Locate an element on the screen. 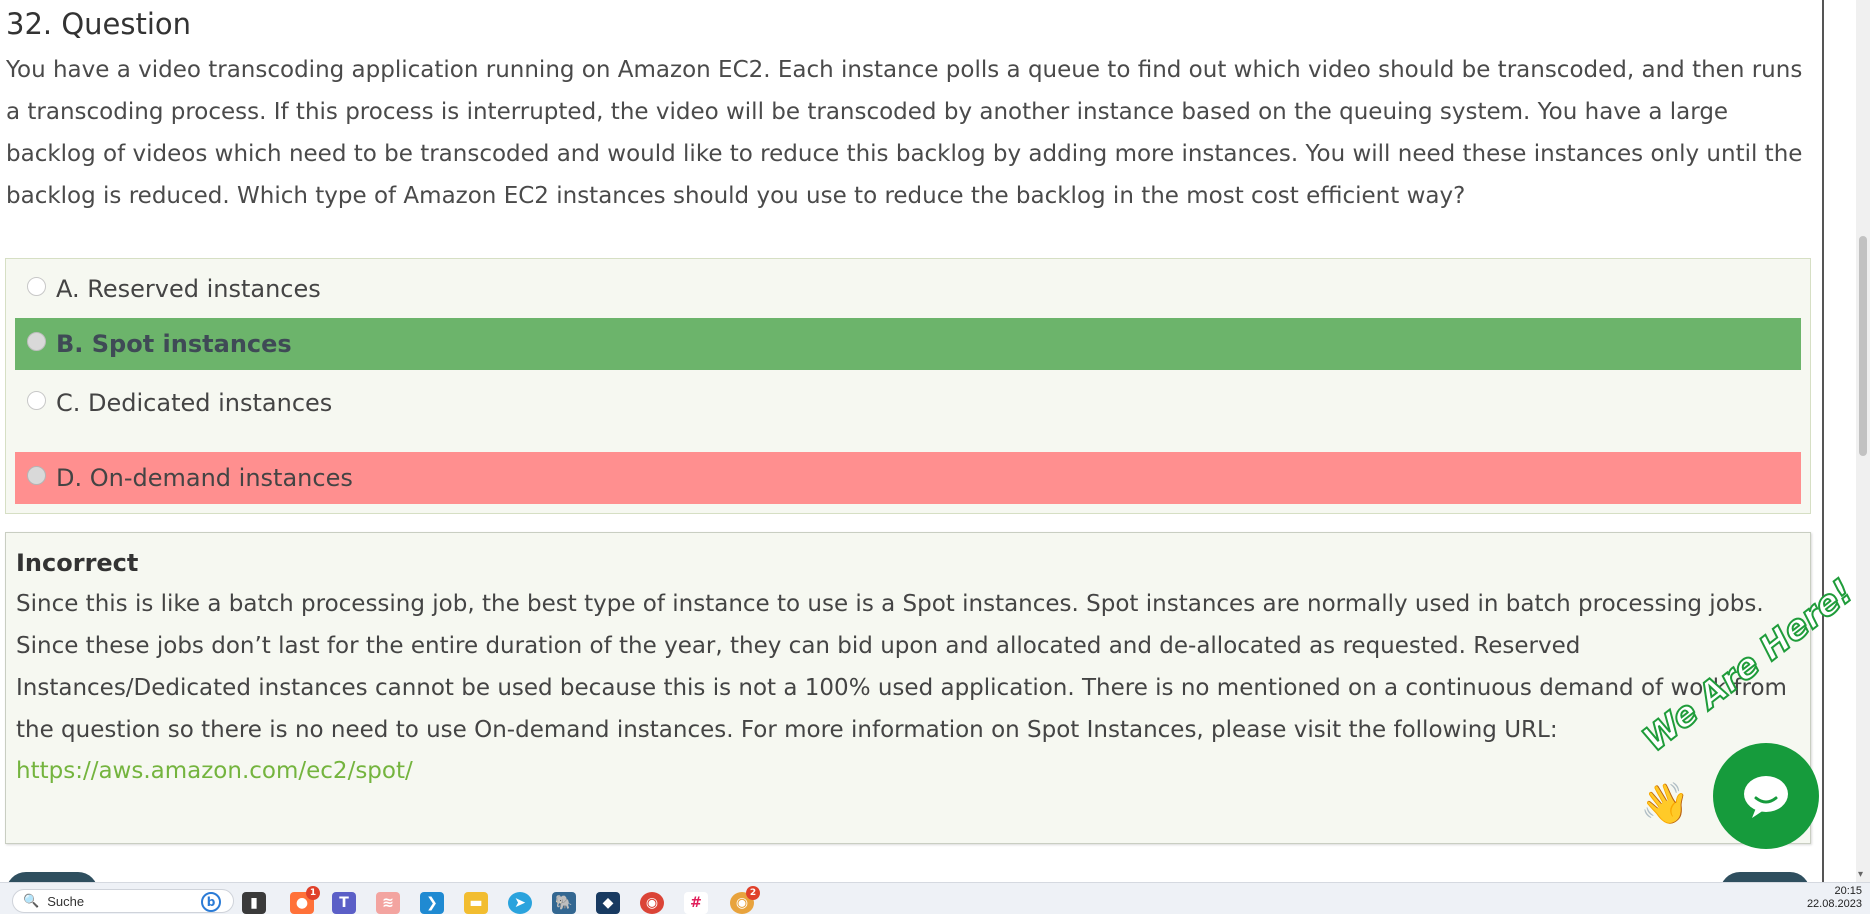  option-c-radio is located at coordinates (36, 400).